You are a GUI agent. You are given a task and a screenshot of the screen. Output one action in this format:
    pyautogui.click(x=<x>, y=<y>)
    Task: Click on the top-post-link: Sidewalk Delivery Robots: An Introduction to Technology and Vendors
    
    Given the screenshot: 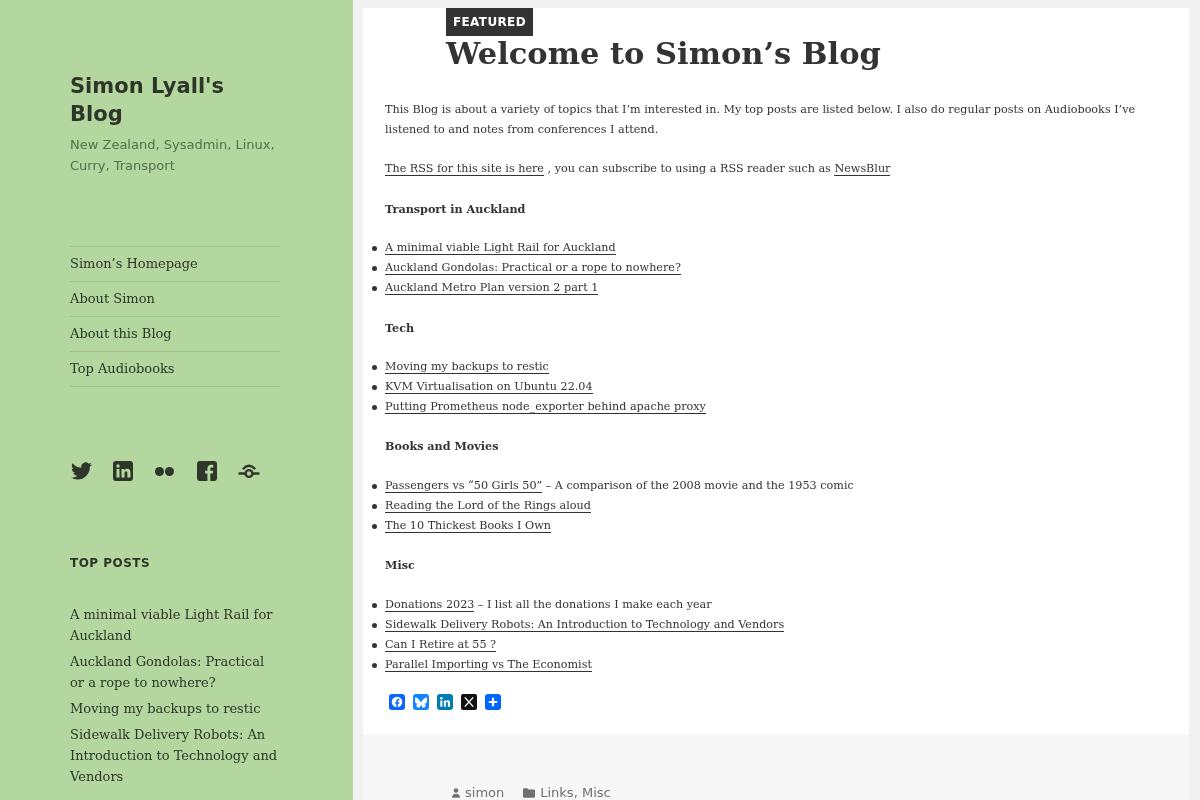 What is the action you would take?
    pyautogui.click(x=176, y=755)
    